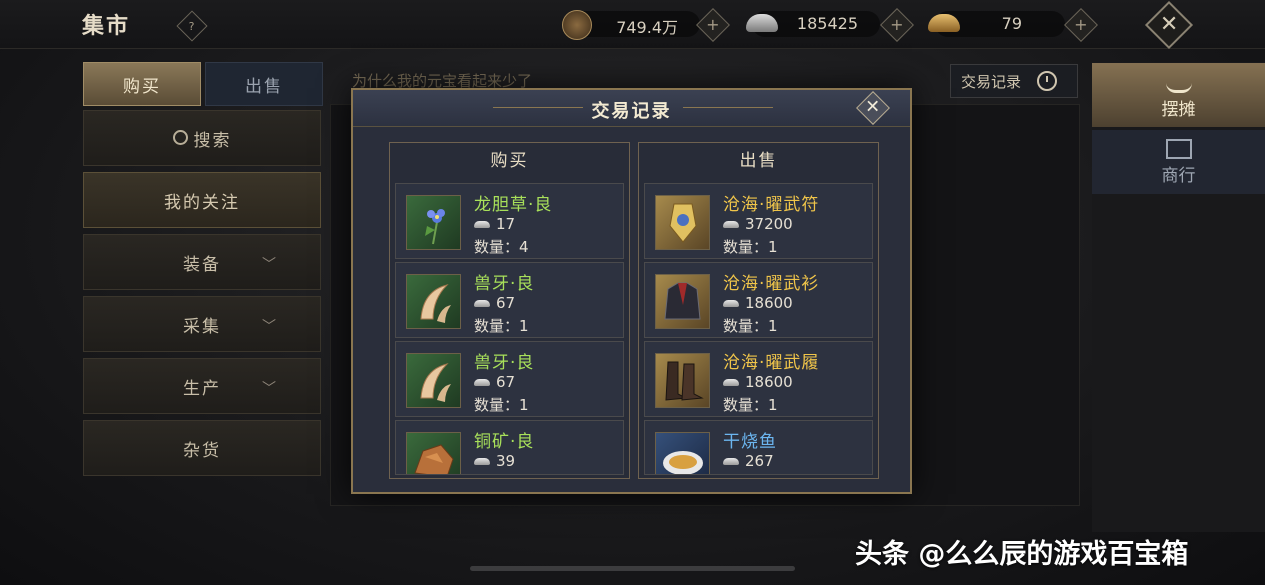 This screenshot has height=585, width=1265. What do you see at coordinates (827, 23) in the screenshot?
I see `currency-value: 185425` at bounding box center [827, 23].